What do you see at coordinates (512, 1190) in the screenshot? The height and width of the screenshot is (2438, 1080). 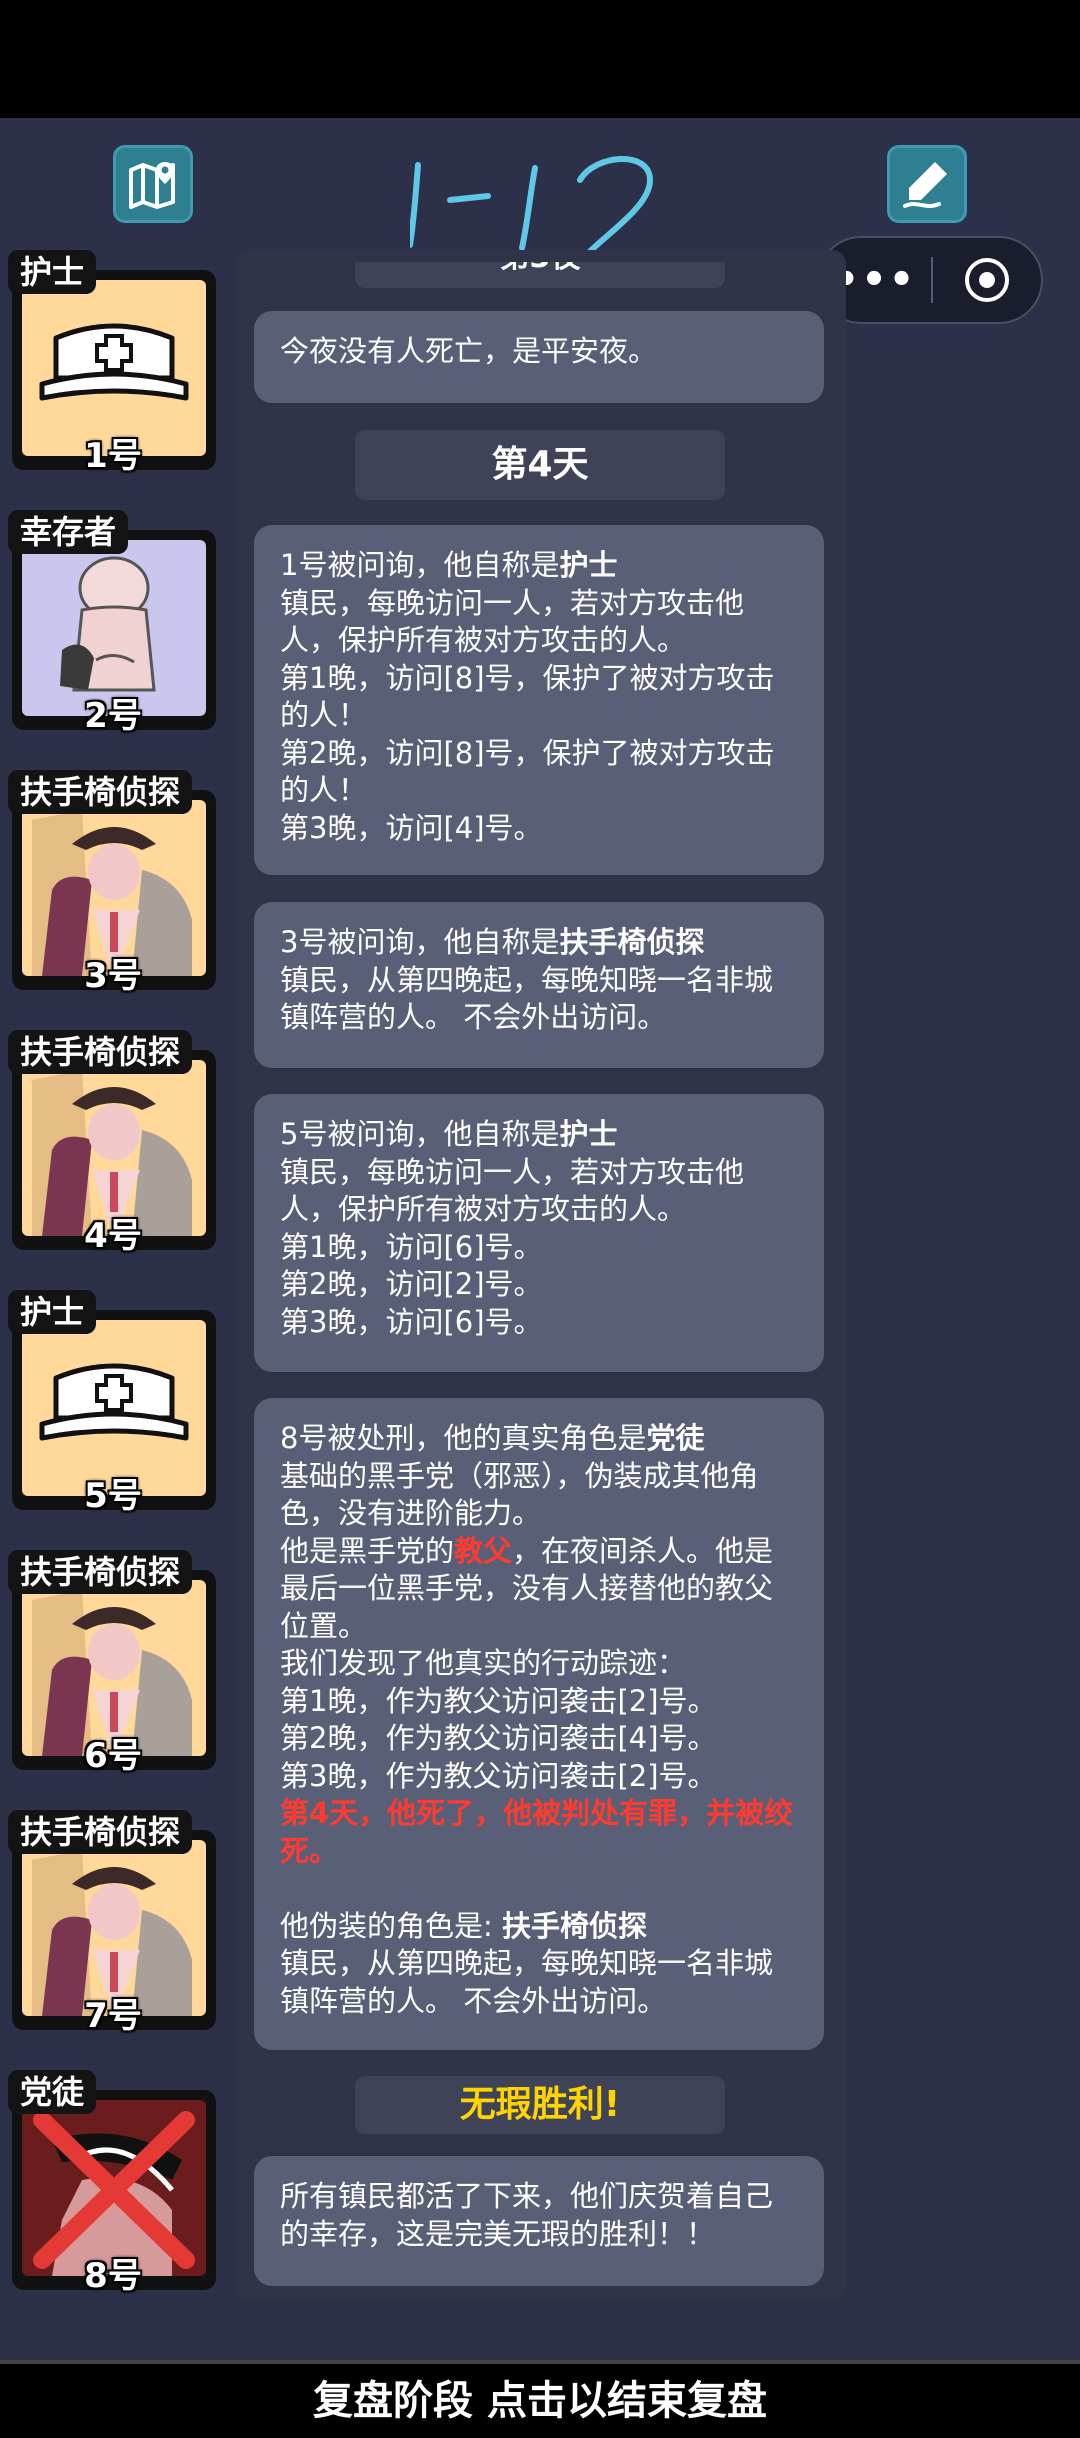 I see `interrogation-5-line: 镇民，每晚访问一人，若对方攻击他人，保护所有被对方攻击的人。` at bounding box center [512, 1190].